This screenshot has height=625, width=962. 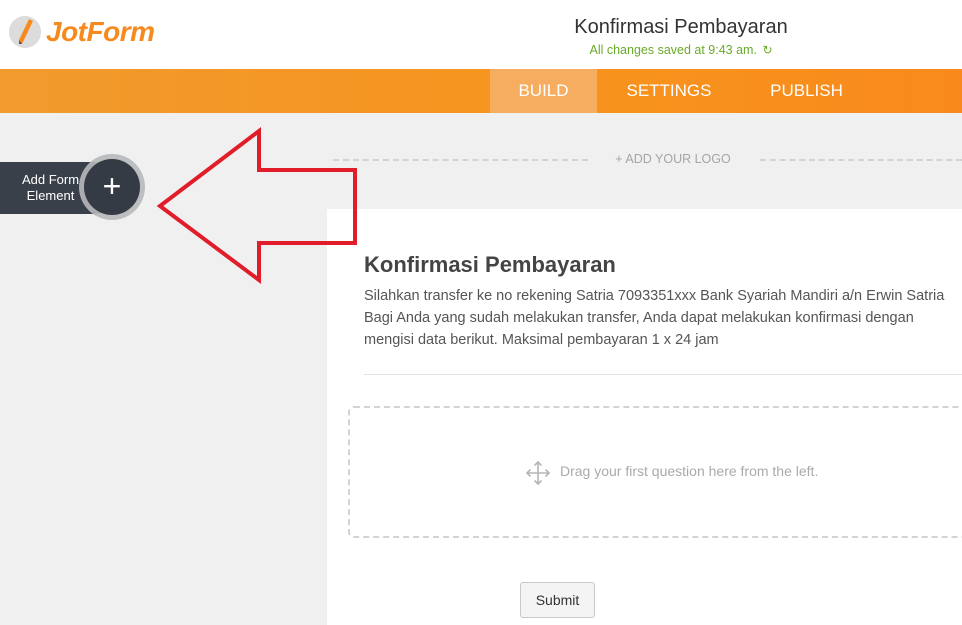 I want to click on builder-nav: BUILD SETTINGS PUBLISH, so click(x=481, y=91).